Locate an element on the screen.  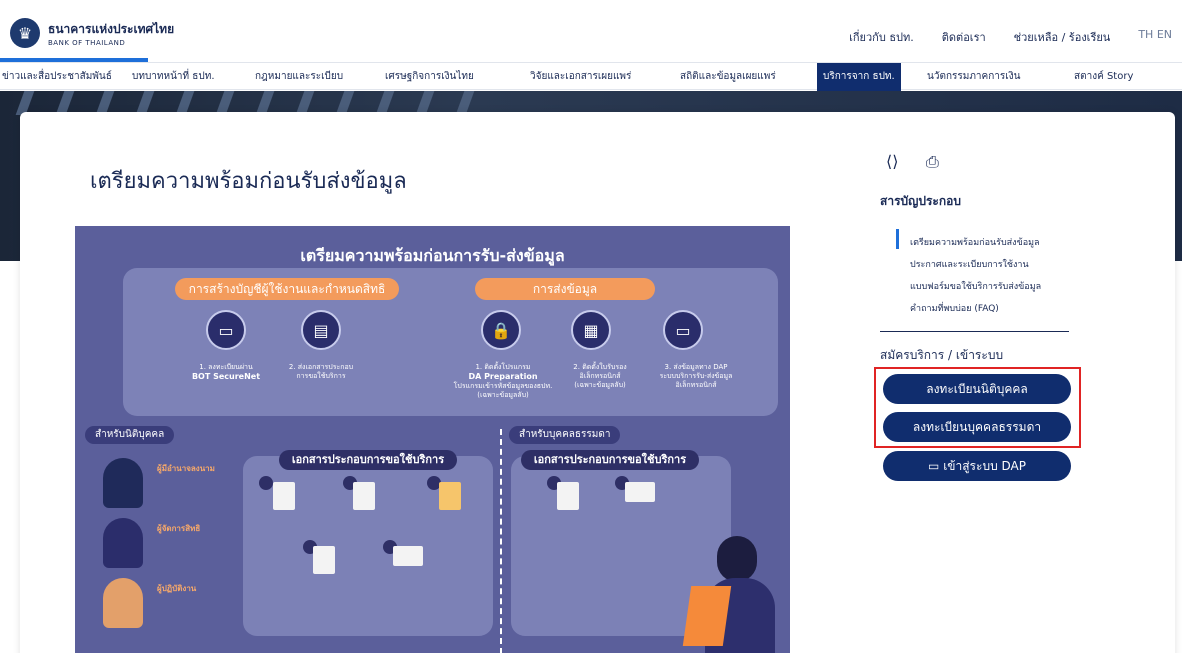
sidebar-divider is located at coordinates (974, 331).